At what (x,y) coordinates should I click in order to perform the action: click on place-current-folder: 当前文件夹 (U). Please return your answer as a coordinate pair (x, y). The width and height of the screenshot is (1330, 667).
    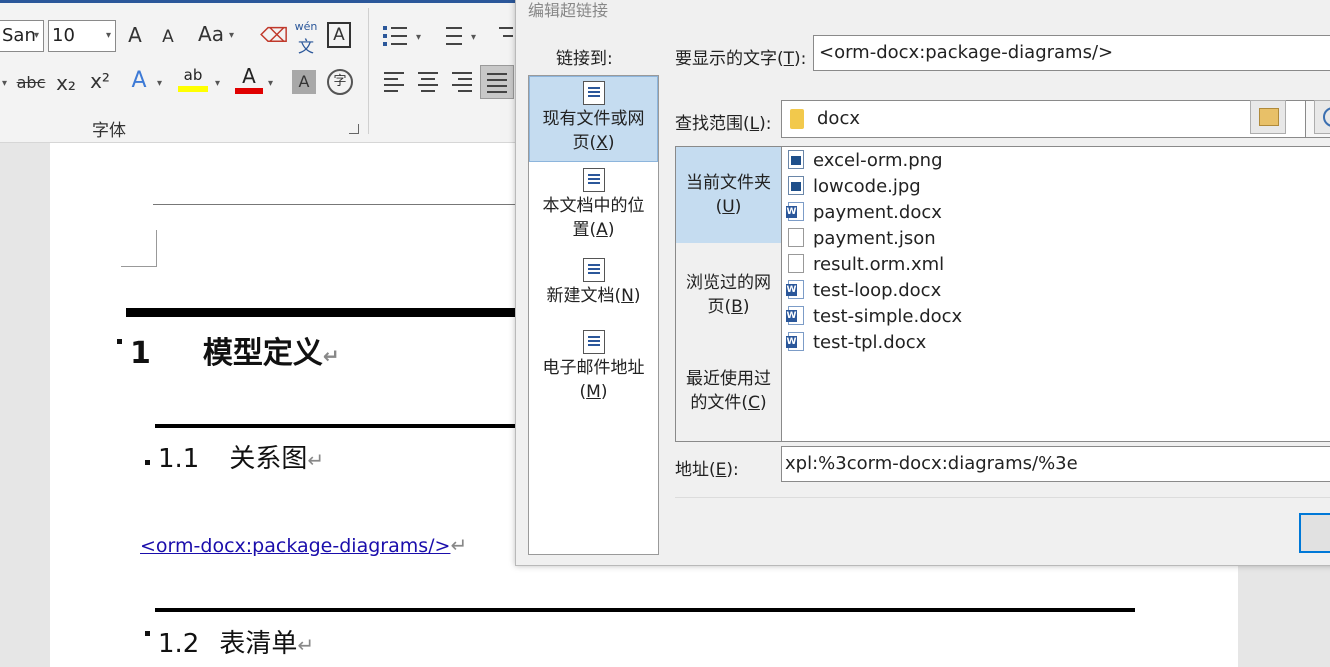
    Looking at the image, I should click on (728, 195).